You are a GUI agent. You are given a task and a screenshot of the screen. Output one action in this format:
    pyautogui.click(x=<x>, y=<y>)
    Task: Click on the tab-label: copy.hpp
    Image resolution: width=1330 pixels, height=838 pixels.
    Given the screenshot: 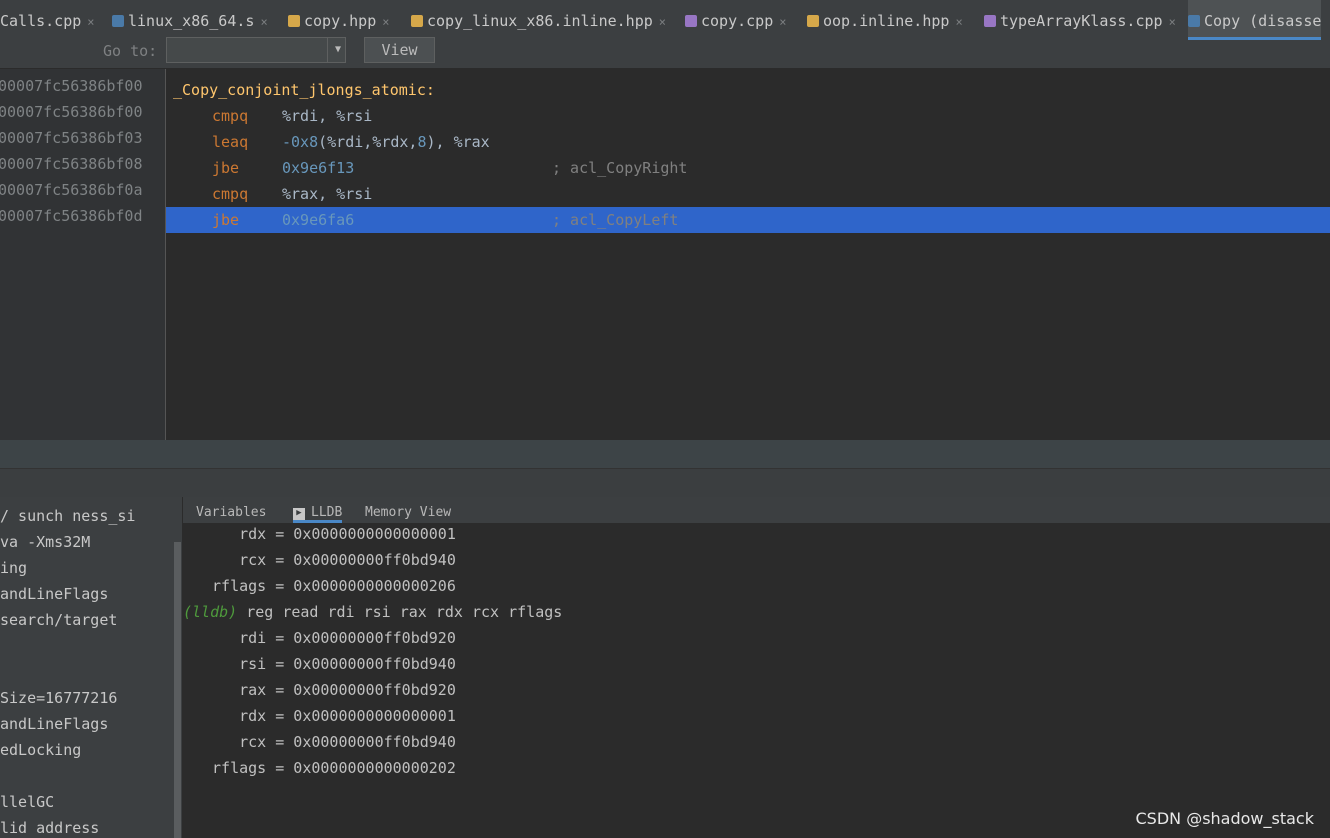 What is the action you would take?
    pyautogui.click(x=340, y=21)
    